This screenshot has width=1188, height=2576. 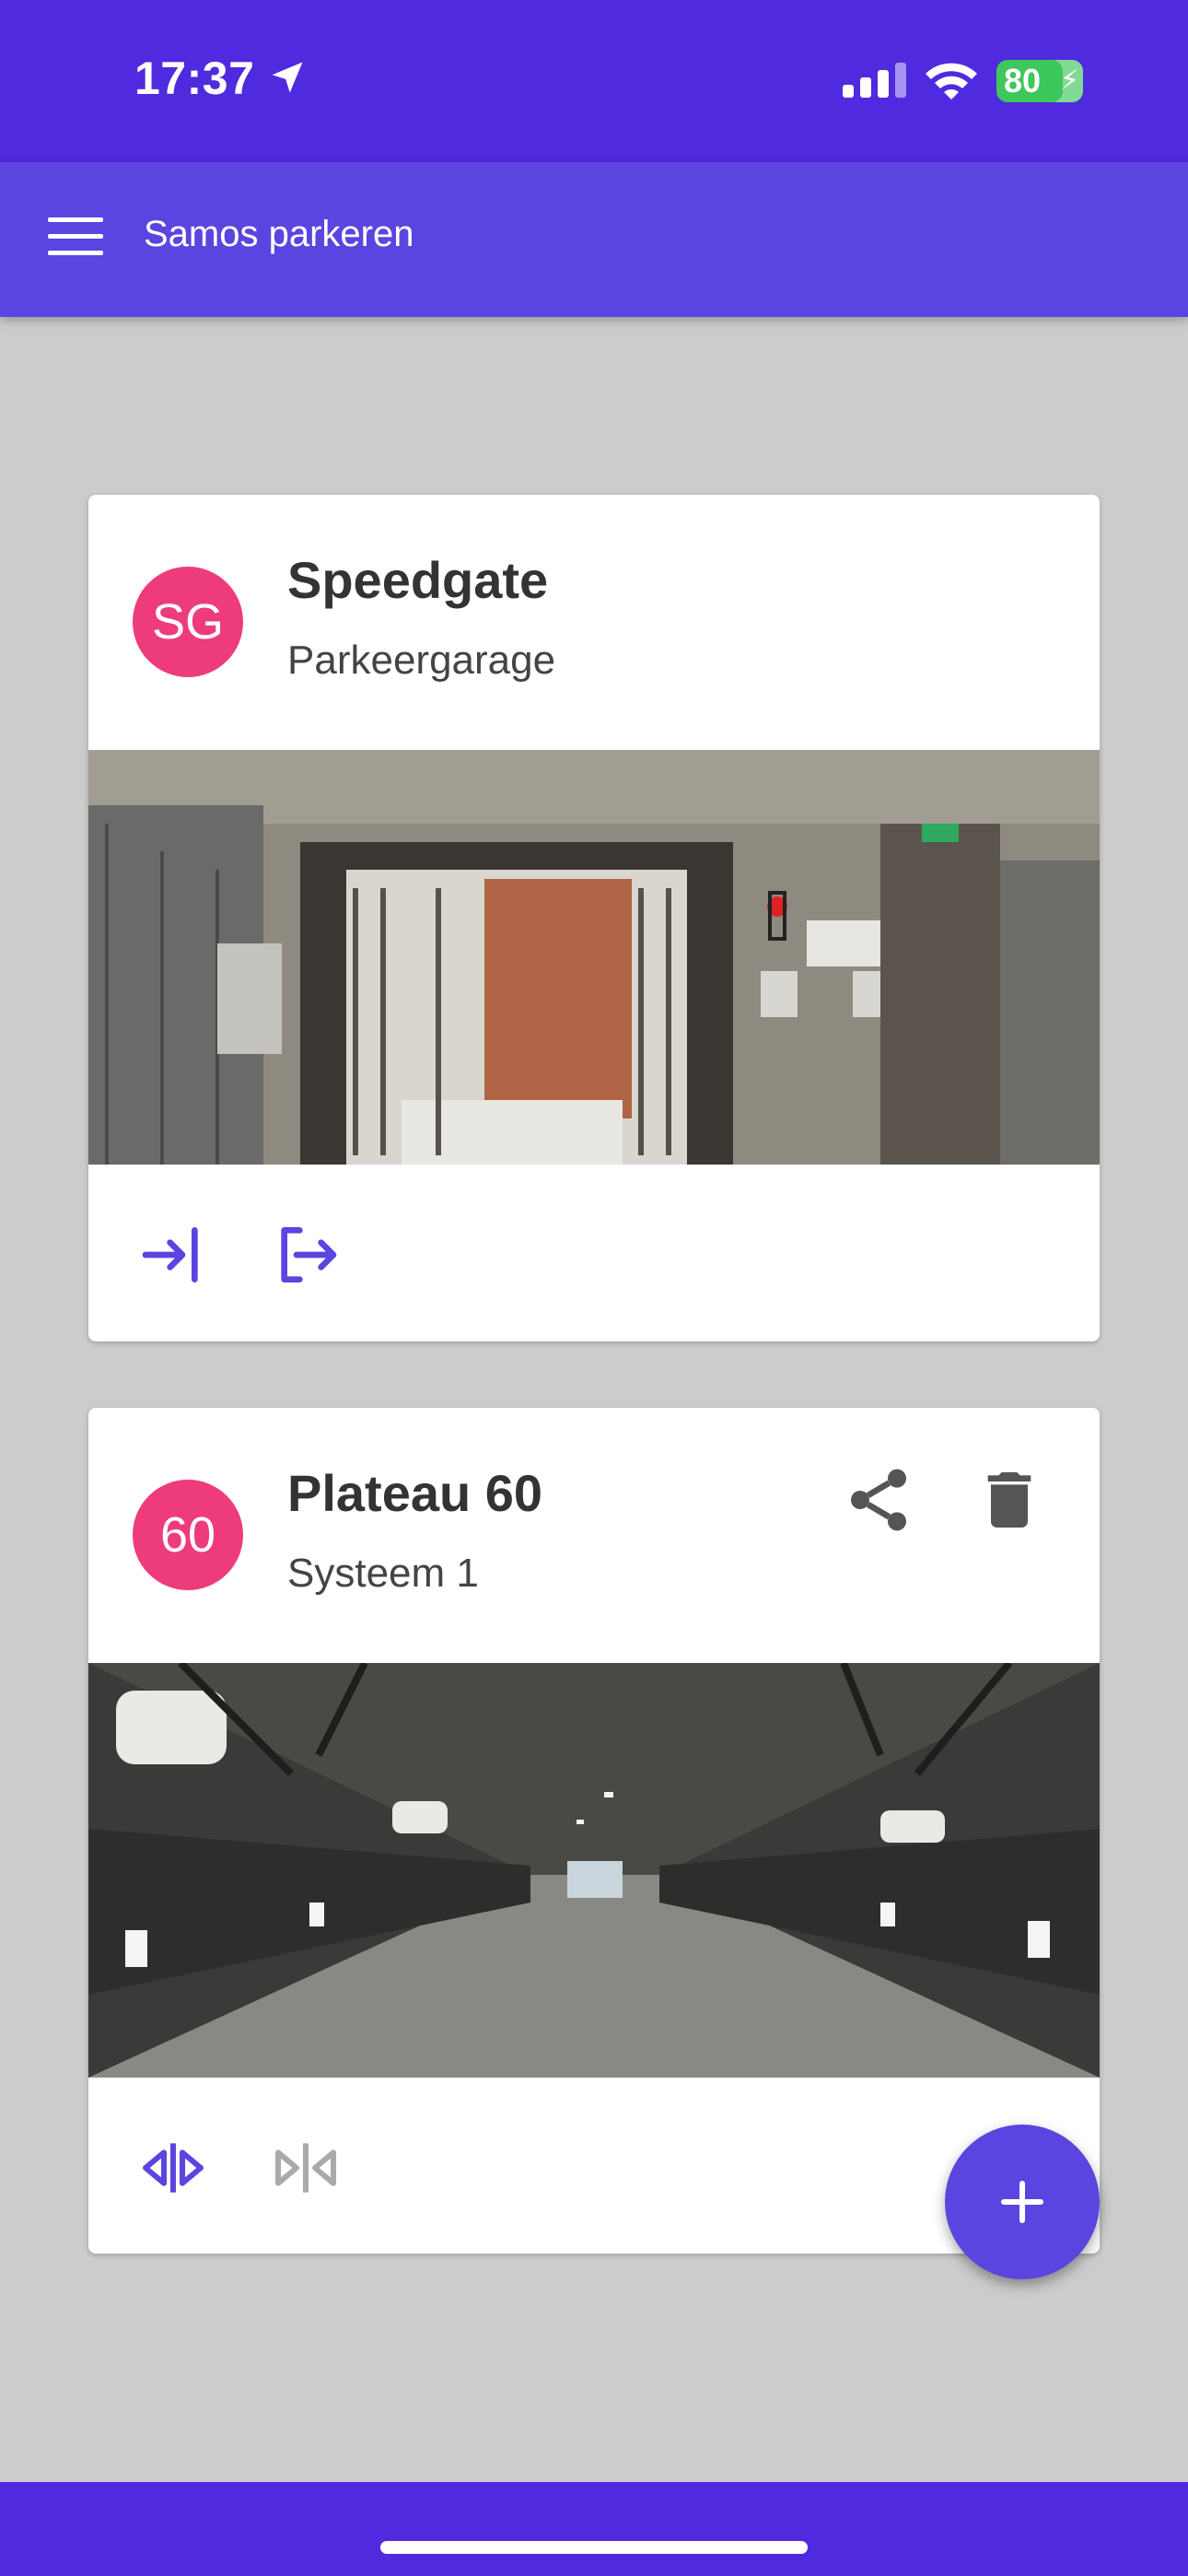 What do you see at coordinates (594, 1871) in the screenshot?
I see `parking-system-corridor-photo` at bounding box center [594, 1871].